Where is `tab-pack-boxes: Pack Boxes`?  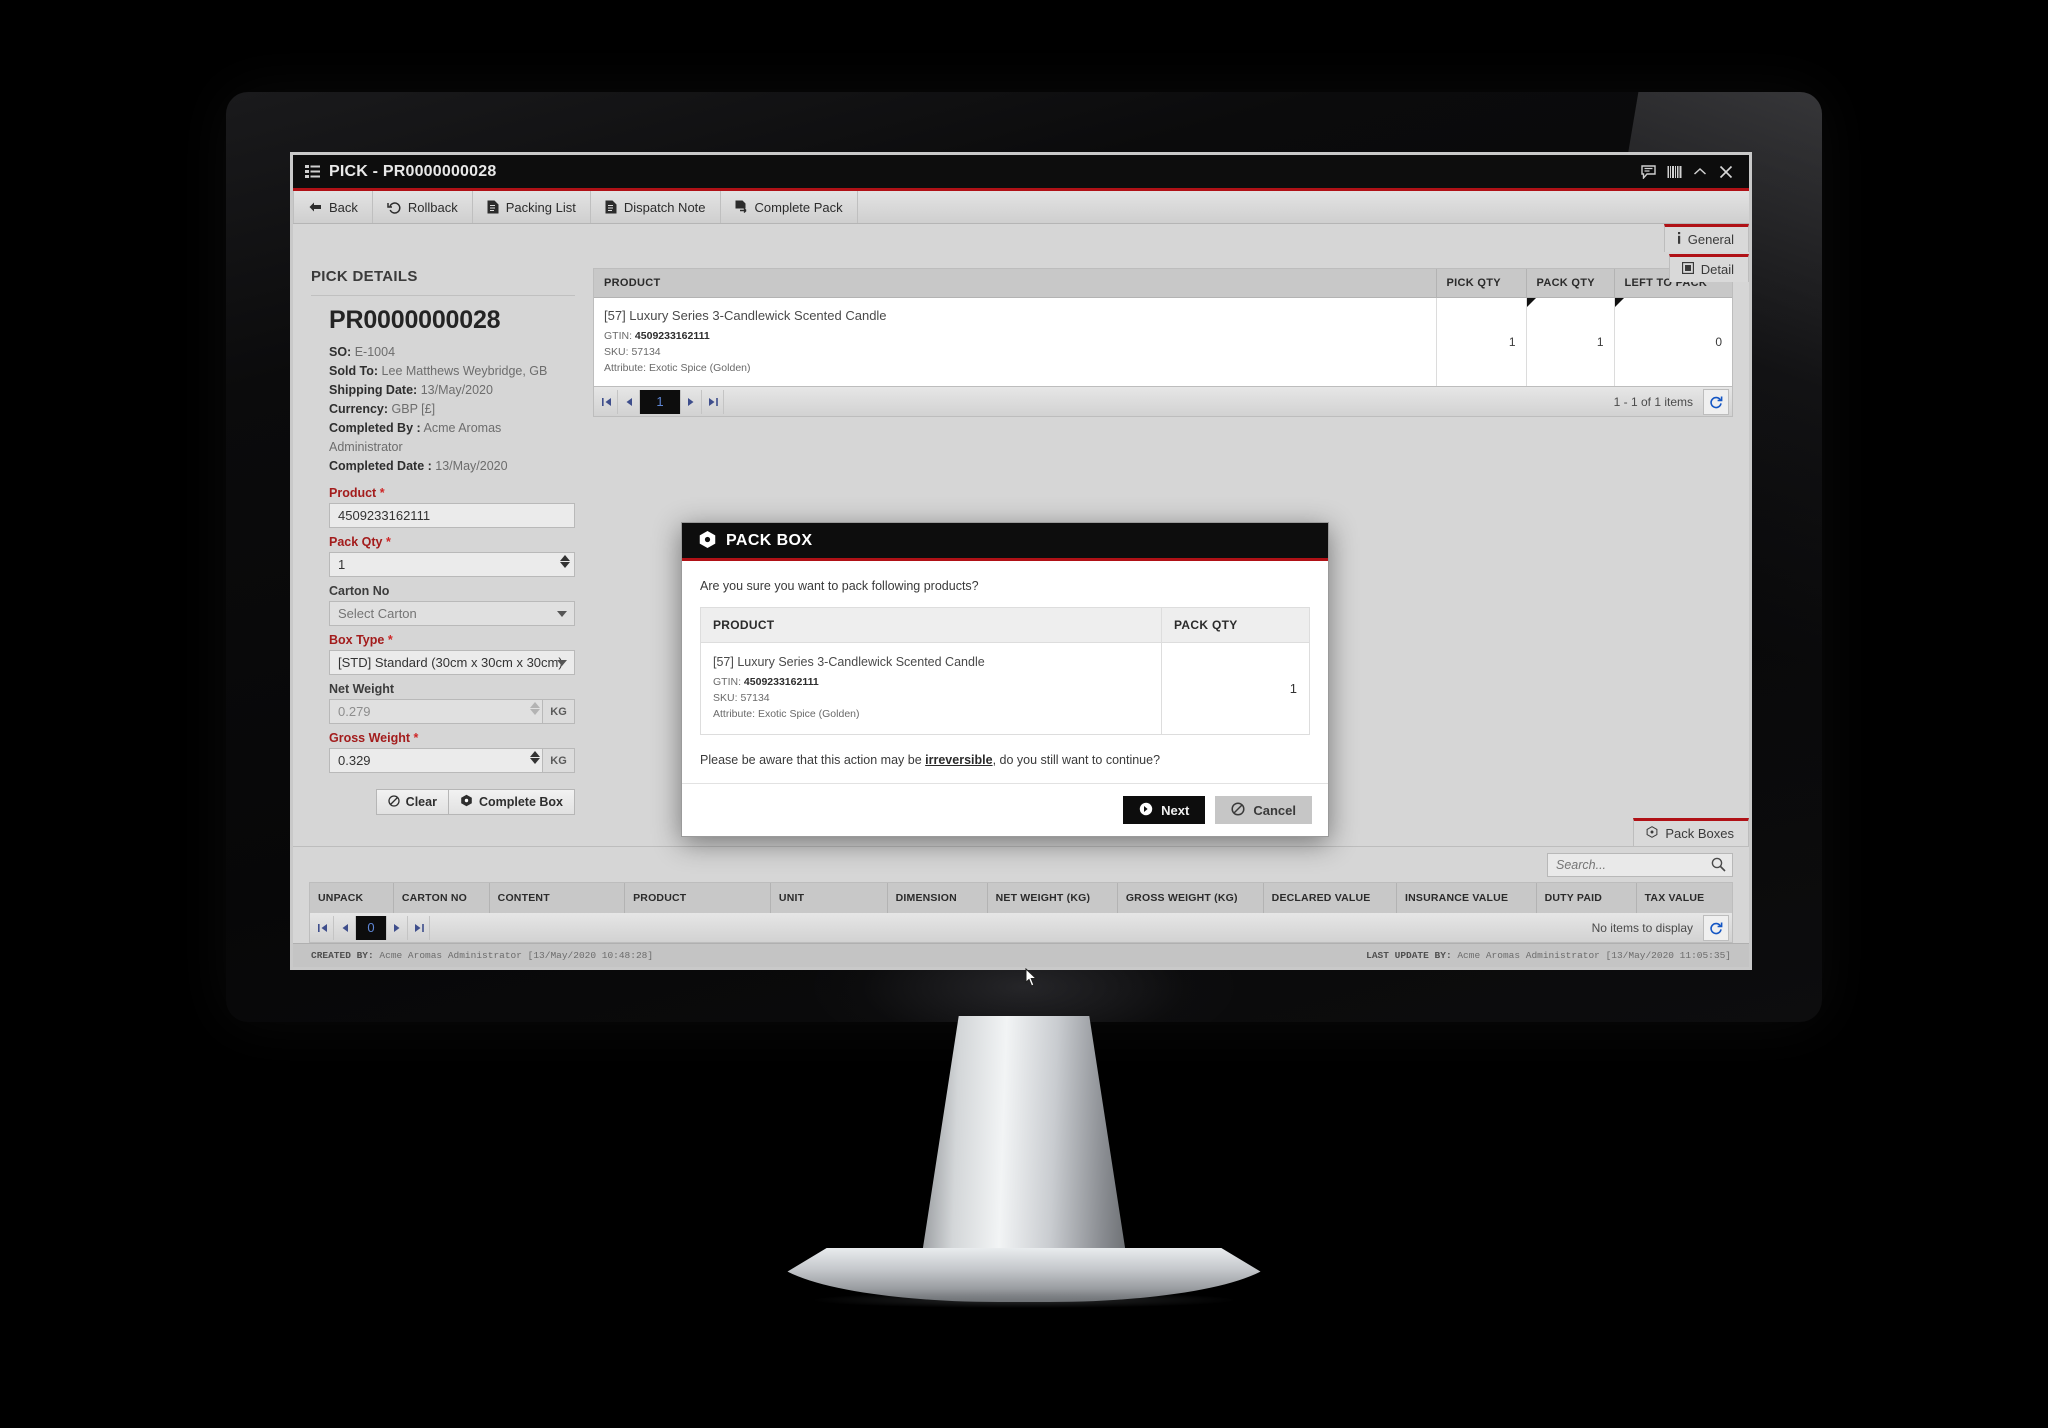
tab-pack-boxes: Pack Boxes is located at coordinates (1691, 832).